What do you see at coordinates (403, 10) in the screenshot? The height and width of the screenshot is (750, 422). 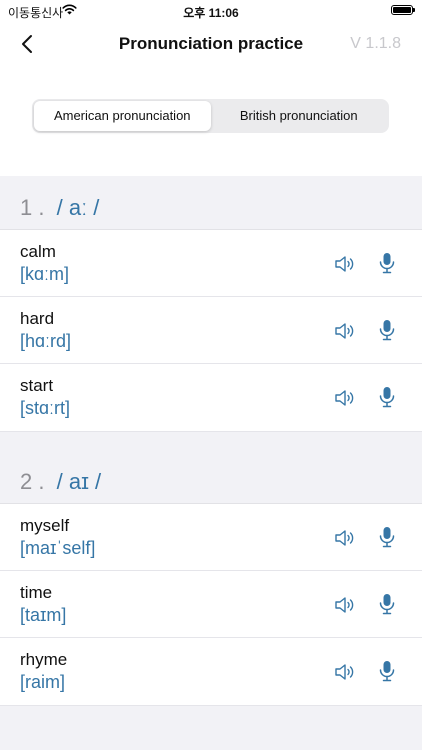 I see `battery-icon` at bounding box center [403, 10].